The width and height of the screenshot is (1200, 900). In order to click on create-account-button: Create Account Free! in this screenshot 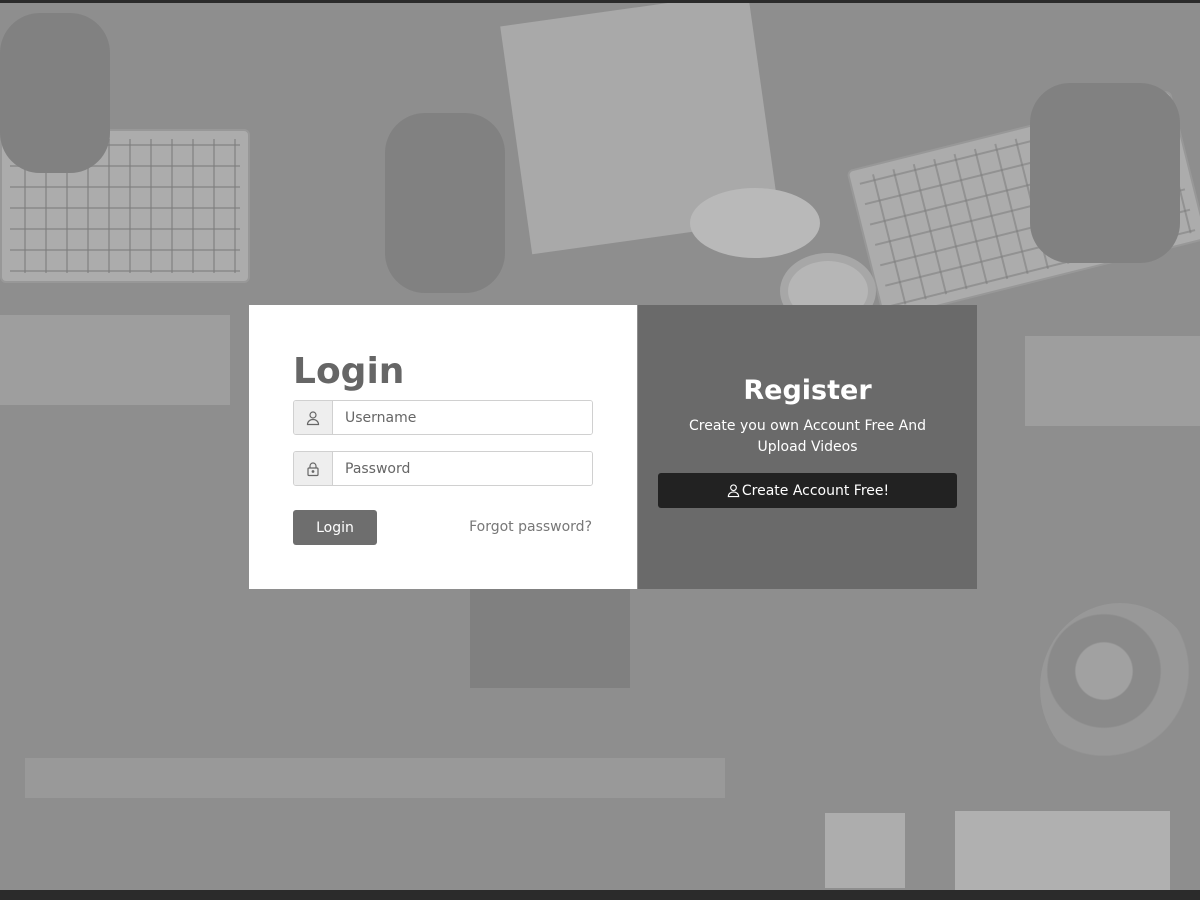, I will do `click(807, 490)`.